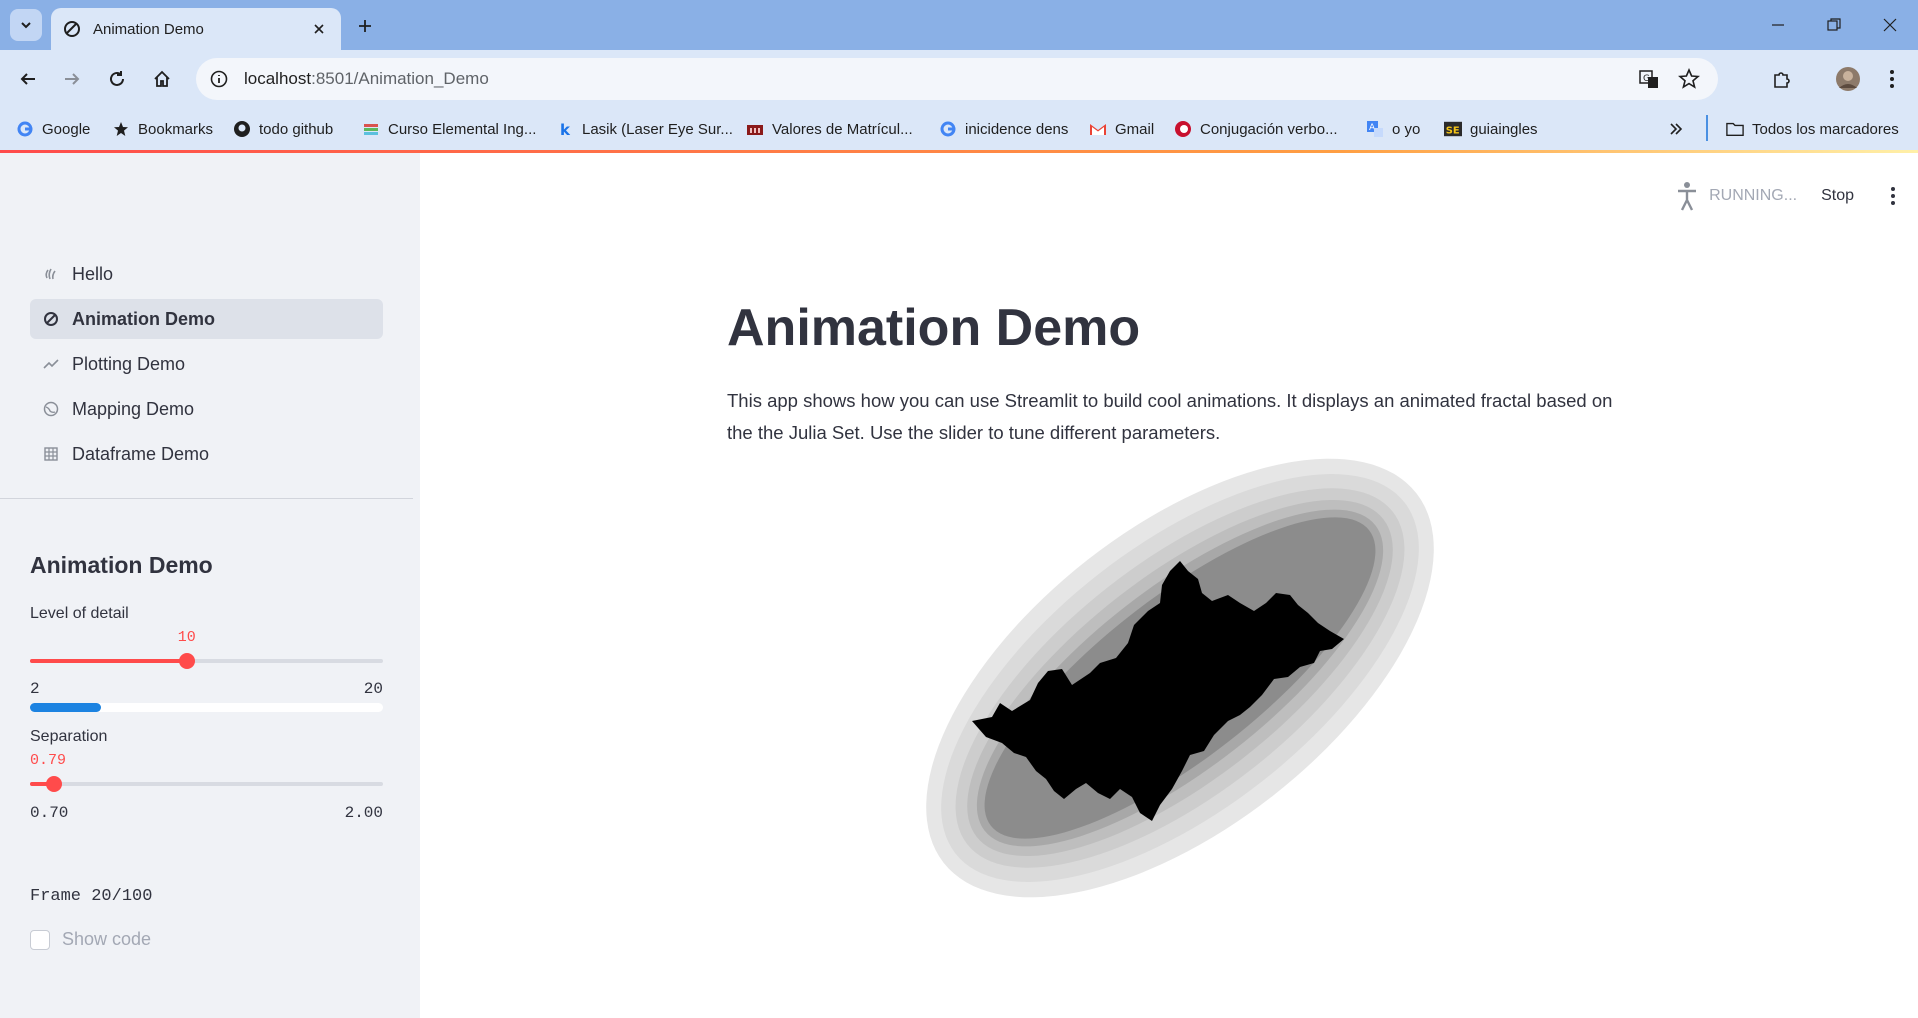 Image resolution: width=1918 pixels, height=1018 pixels. Describe the element at coordinates (107, 939) in the screenshot. I see `show-code-label: Show code` at that location.